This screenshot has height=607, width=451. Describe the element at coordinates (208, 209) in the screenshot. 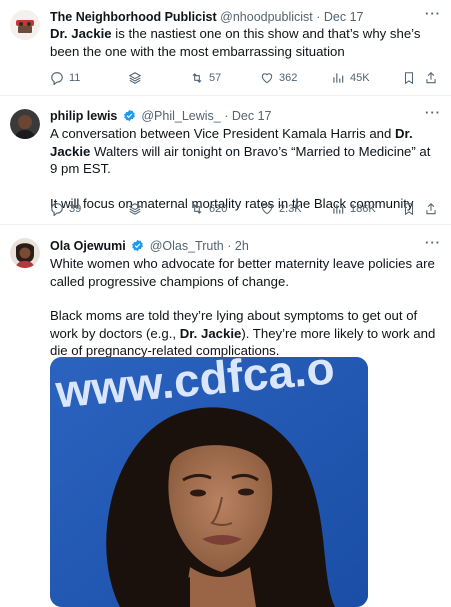

I see `retweet-button: 620` at that location.